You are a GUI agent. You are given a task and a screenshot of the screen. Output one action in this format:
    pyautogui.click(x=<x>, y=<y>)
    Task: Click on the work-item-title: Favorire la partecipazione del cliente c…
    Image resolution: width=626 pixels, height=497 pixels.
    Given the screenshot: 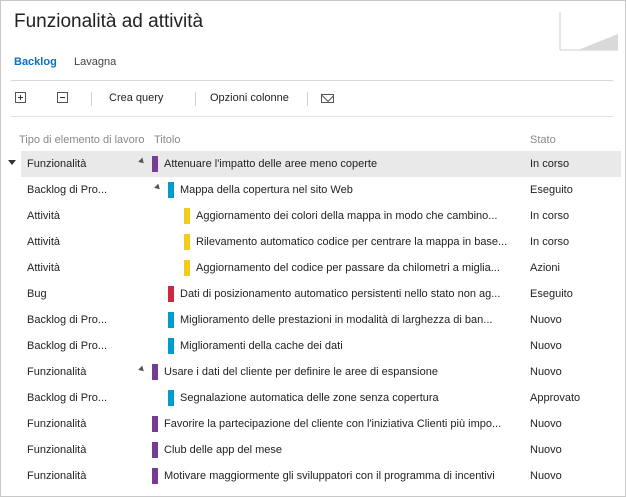 What is the action you would take?
    pyautogui.click(x=341, y=424)
    